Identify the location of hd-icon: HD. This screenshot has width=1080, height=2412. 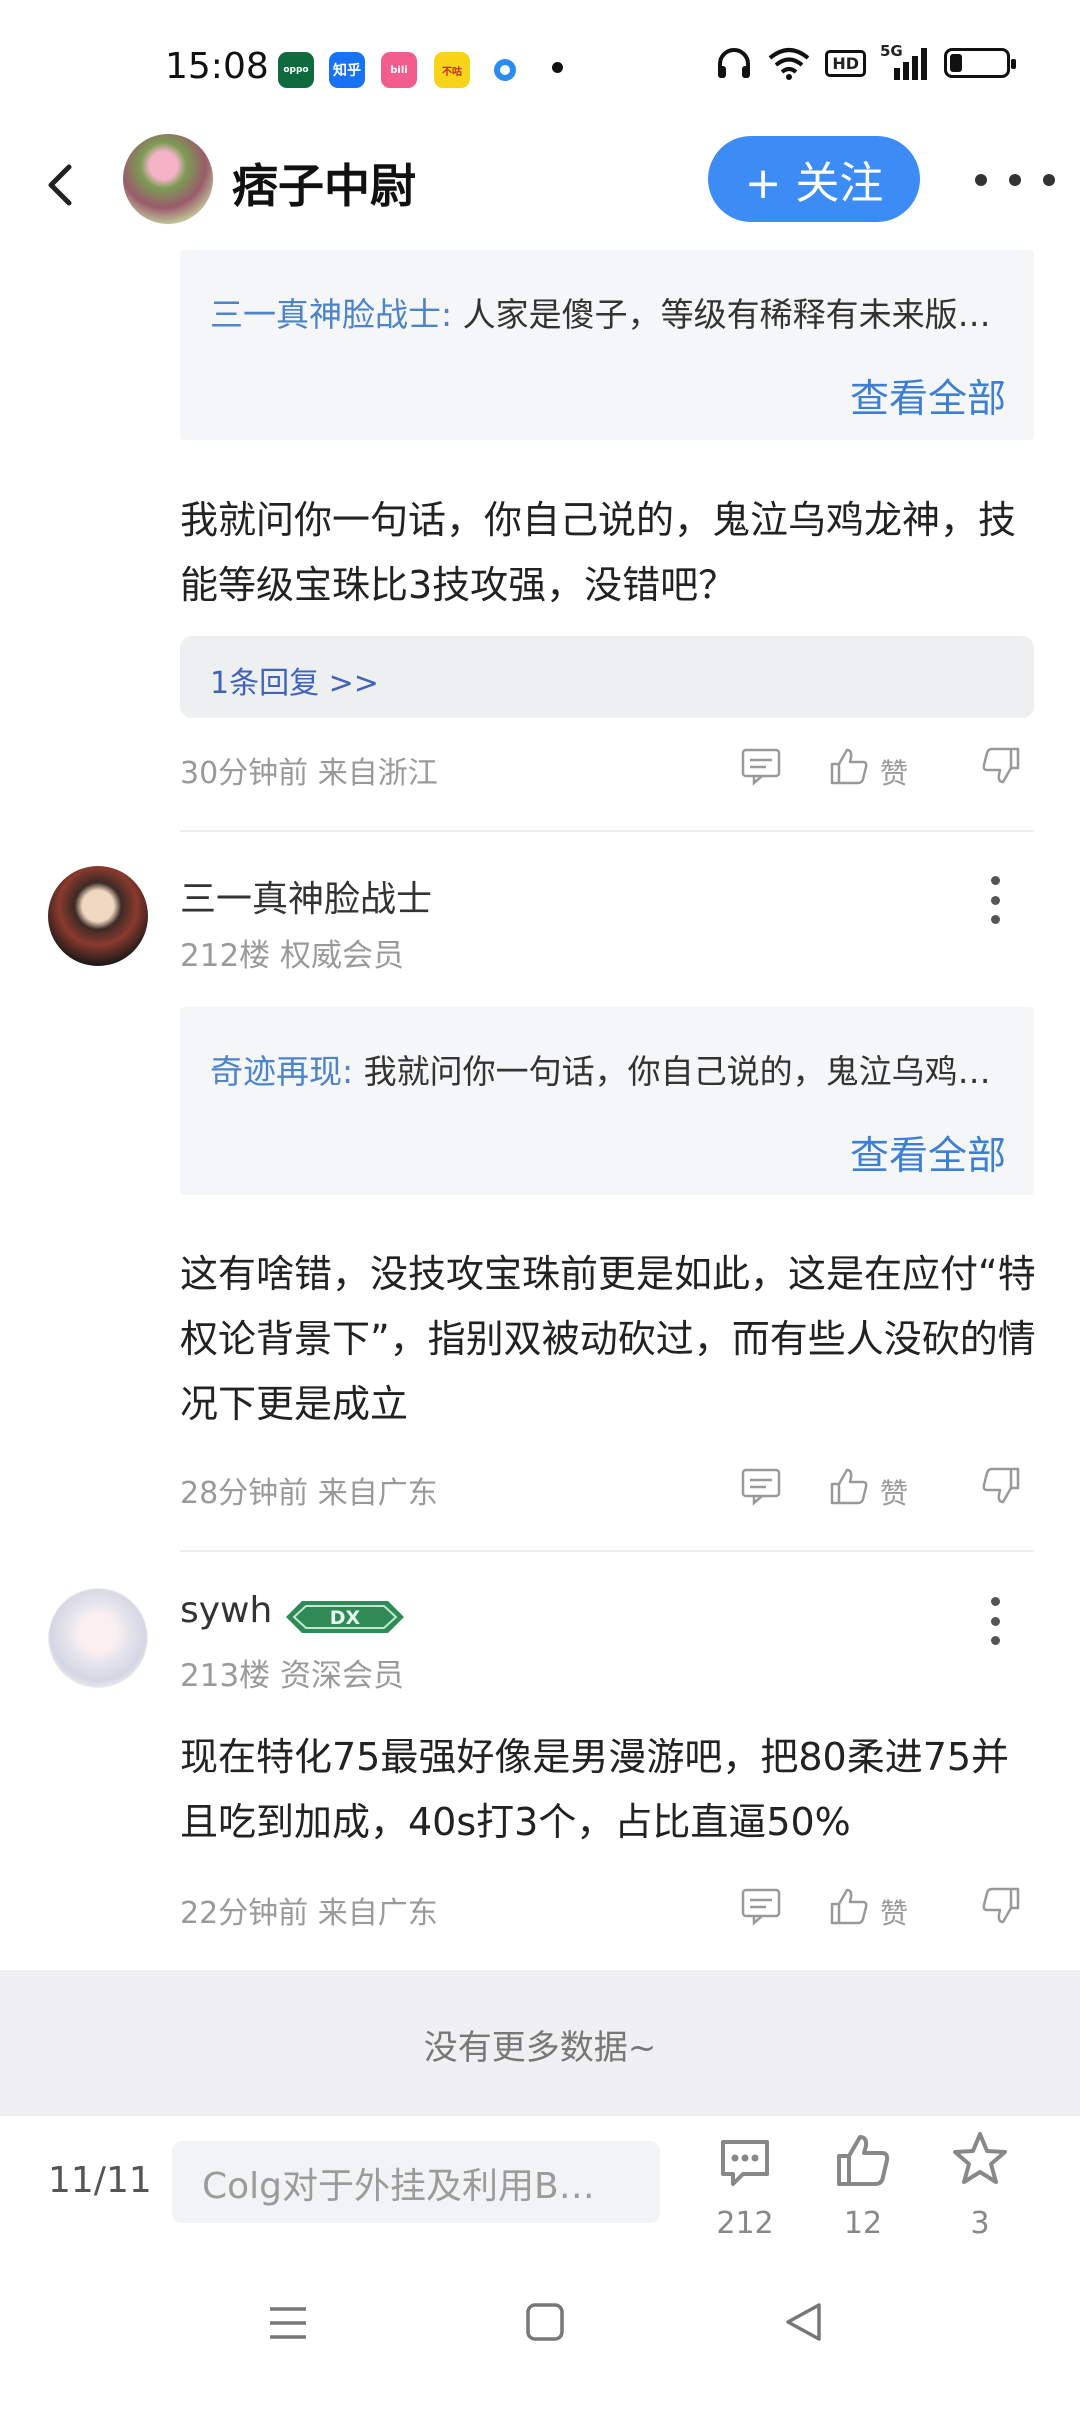
(845, 63).